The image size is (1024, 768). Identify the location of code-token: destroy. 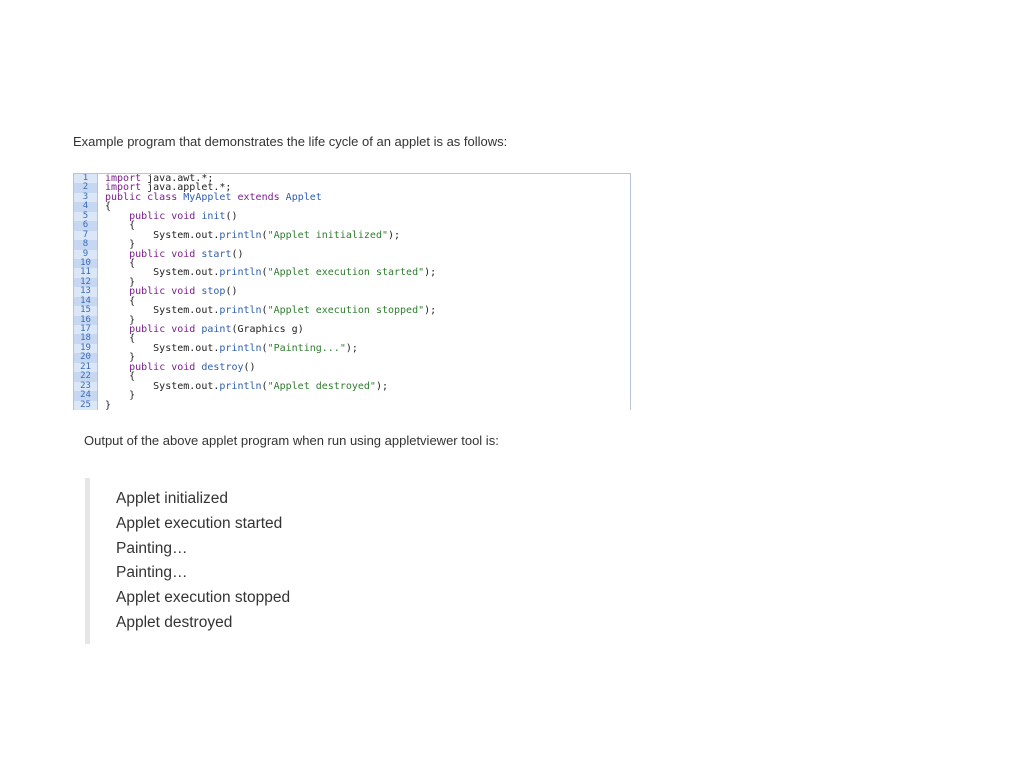
(222, 367).